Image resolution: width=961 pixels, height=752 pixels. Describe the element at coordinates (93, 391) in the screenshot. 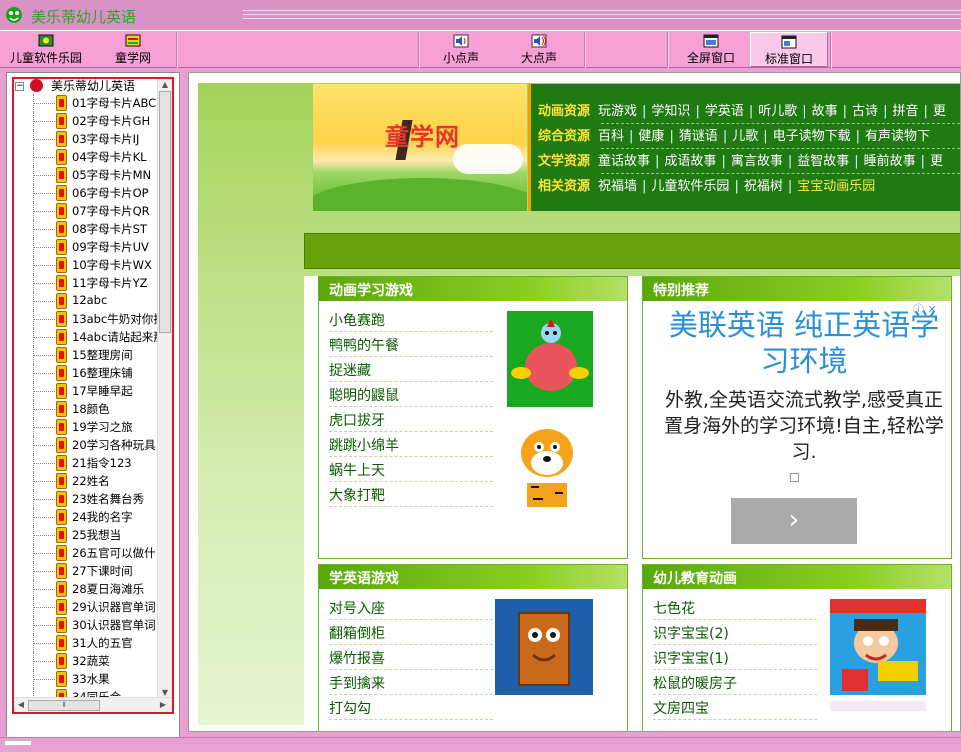

I see `tree-item: 17早睡早起` at that location.